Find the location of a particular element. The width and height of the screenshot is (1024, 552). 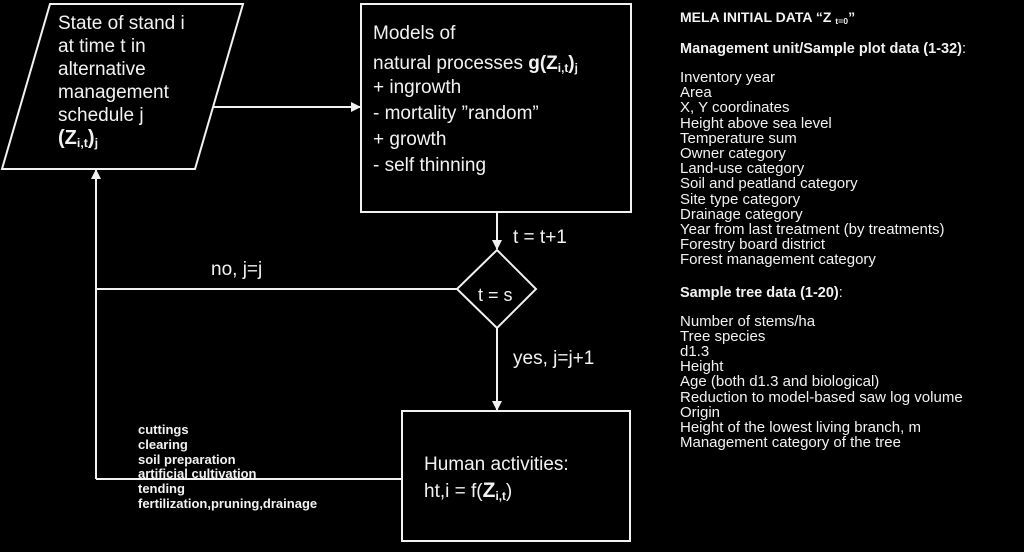

management-unit-heading-text: Management unit/Sample plot data (1-32) is located at coordinates (821, 49).